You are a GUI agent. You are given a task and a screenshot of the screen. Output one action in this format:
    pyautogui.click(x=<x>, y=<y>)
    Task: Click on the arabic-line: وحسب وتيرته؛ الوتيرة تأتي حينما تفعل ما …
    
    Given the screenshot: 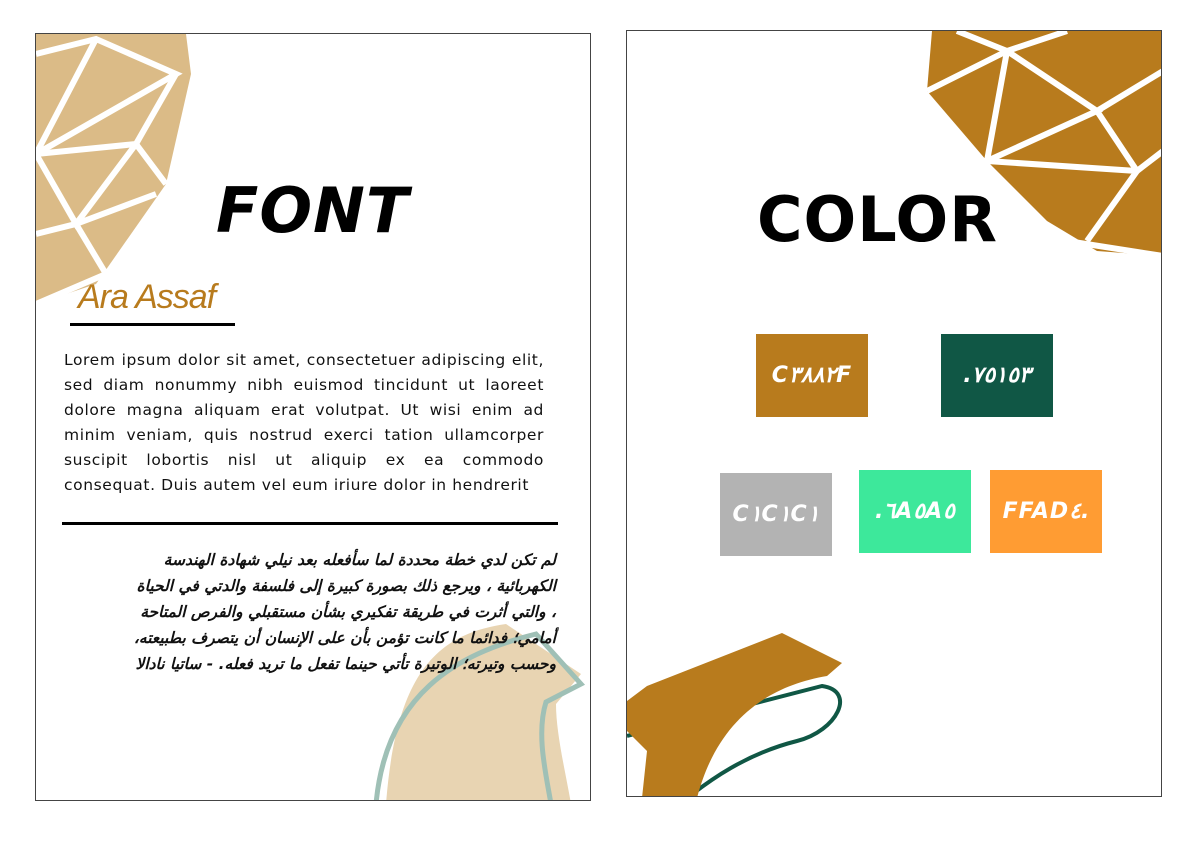 What is the action you would take?
    pyautogui.click(x=345, y=664)
    